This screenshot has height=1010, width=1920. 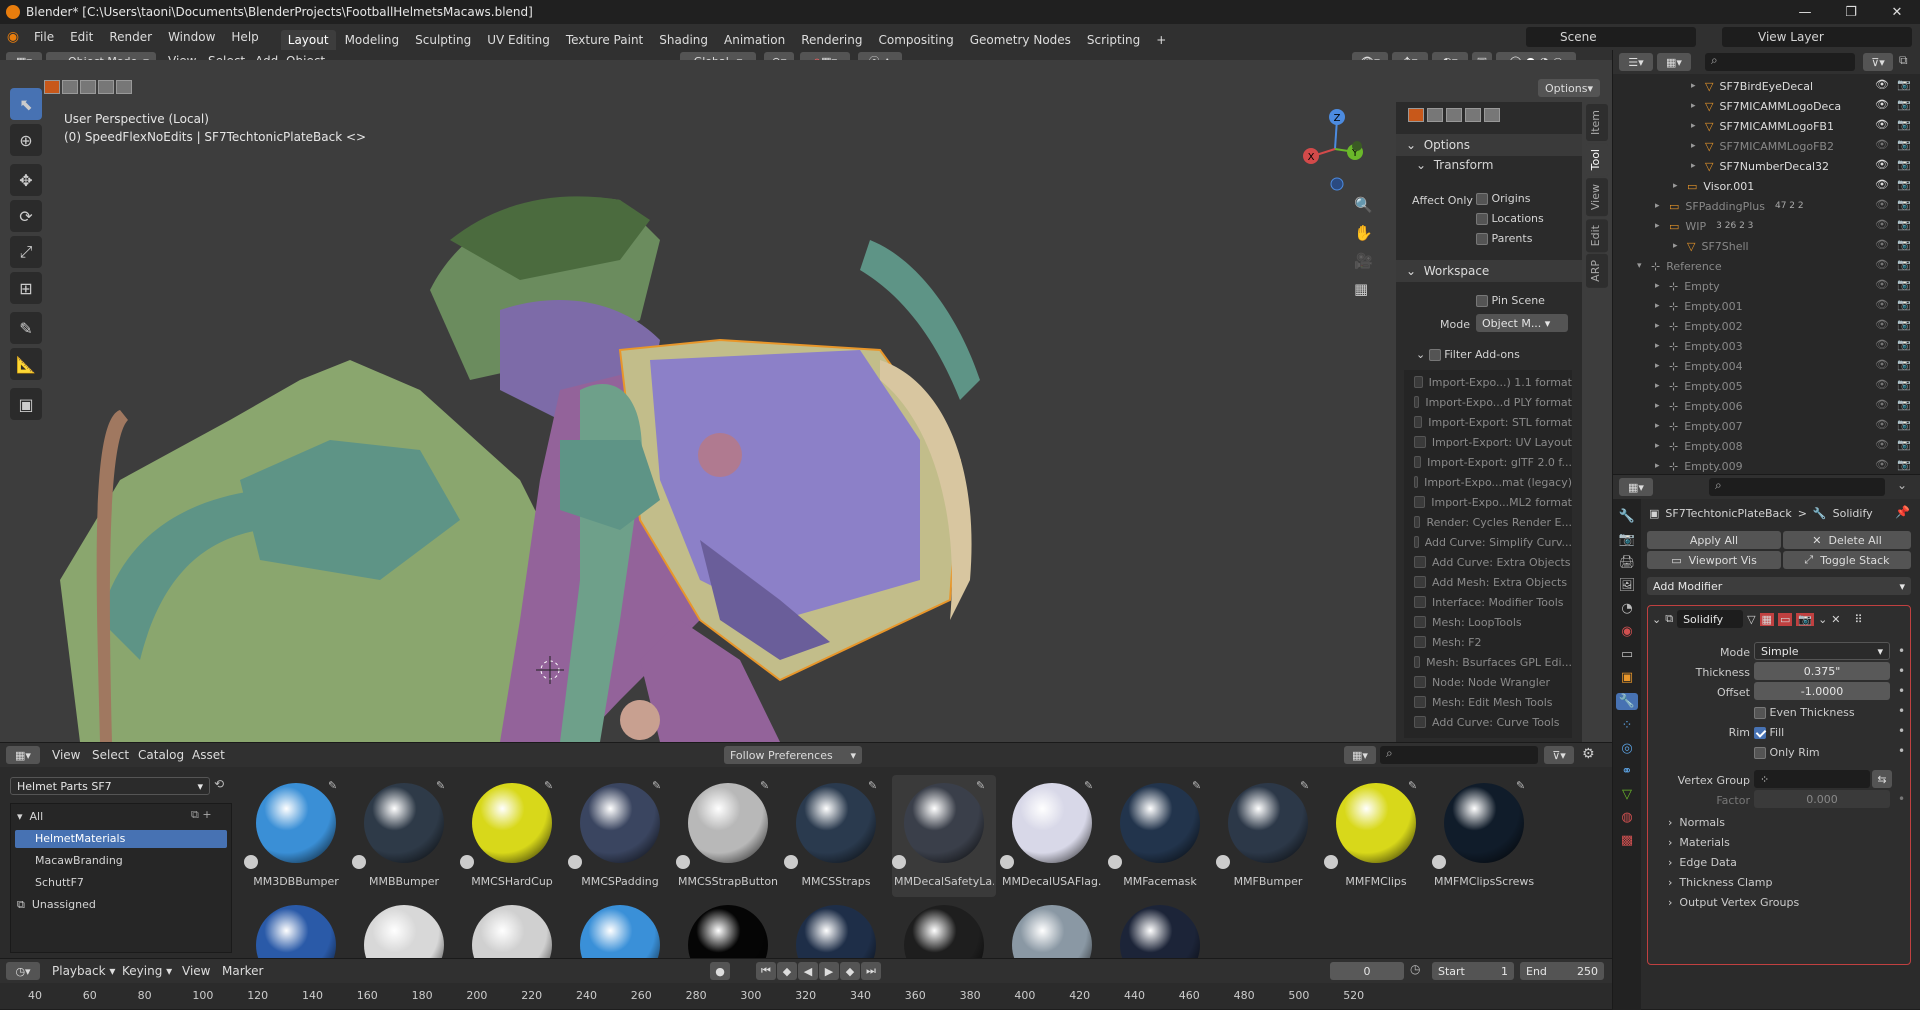 I want to click on asset-tile: MMCSHardCup ✎, so click(x=512, y=836).